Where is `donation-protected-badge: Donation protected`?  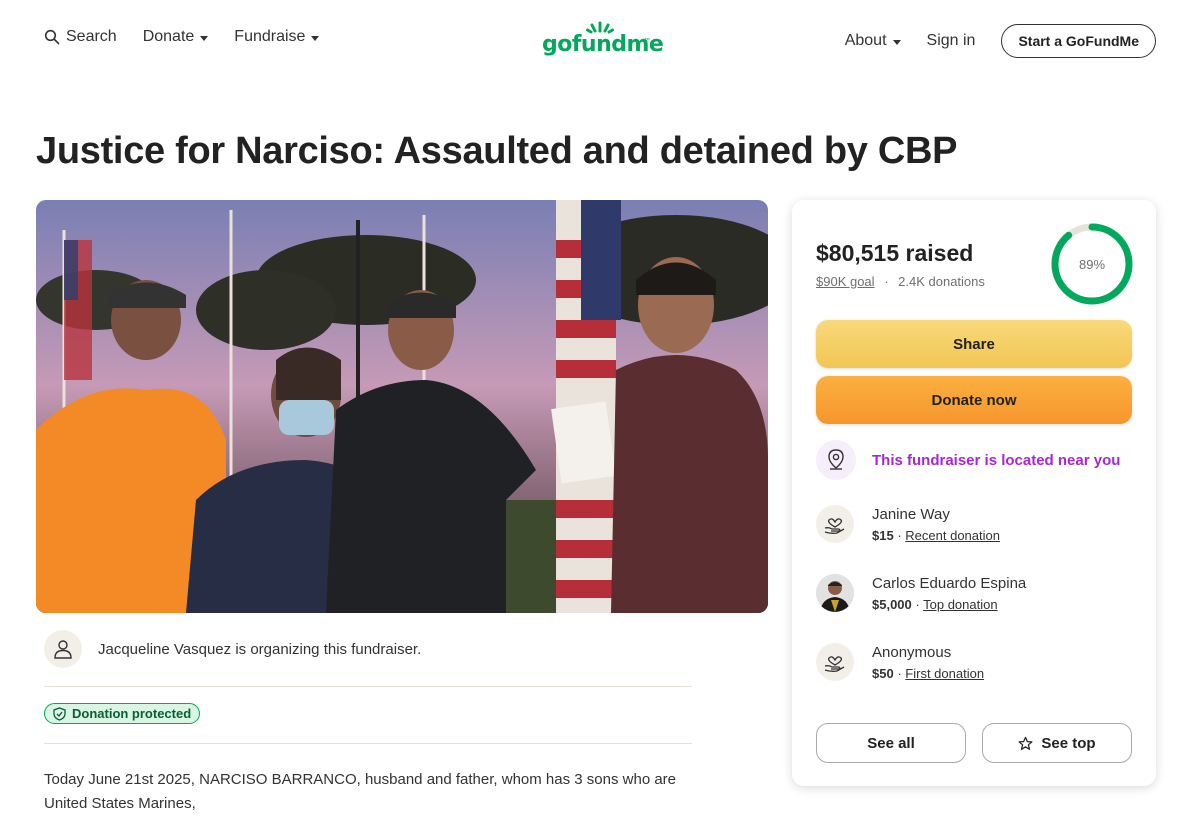
donation-protected-badge: Donation protected is located at coordinates (122, 713).